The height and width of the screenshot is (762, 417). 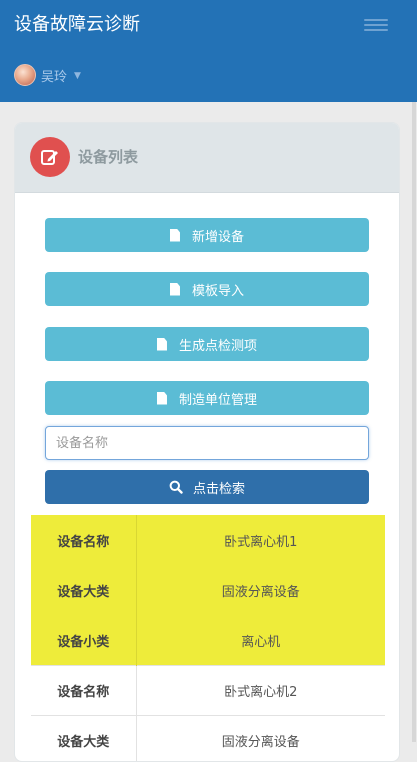 I want to click on table-row: 设备名称 卧式离心机1, so click(x=208, y=541).